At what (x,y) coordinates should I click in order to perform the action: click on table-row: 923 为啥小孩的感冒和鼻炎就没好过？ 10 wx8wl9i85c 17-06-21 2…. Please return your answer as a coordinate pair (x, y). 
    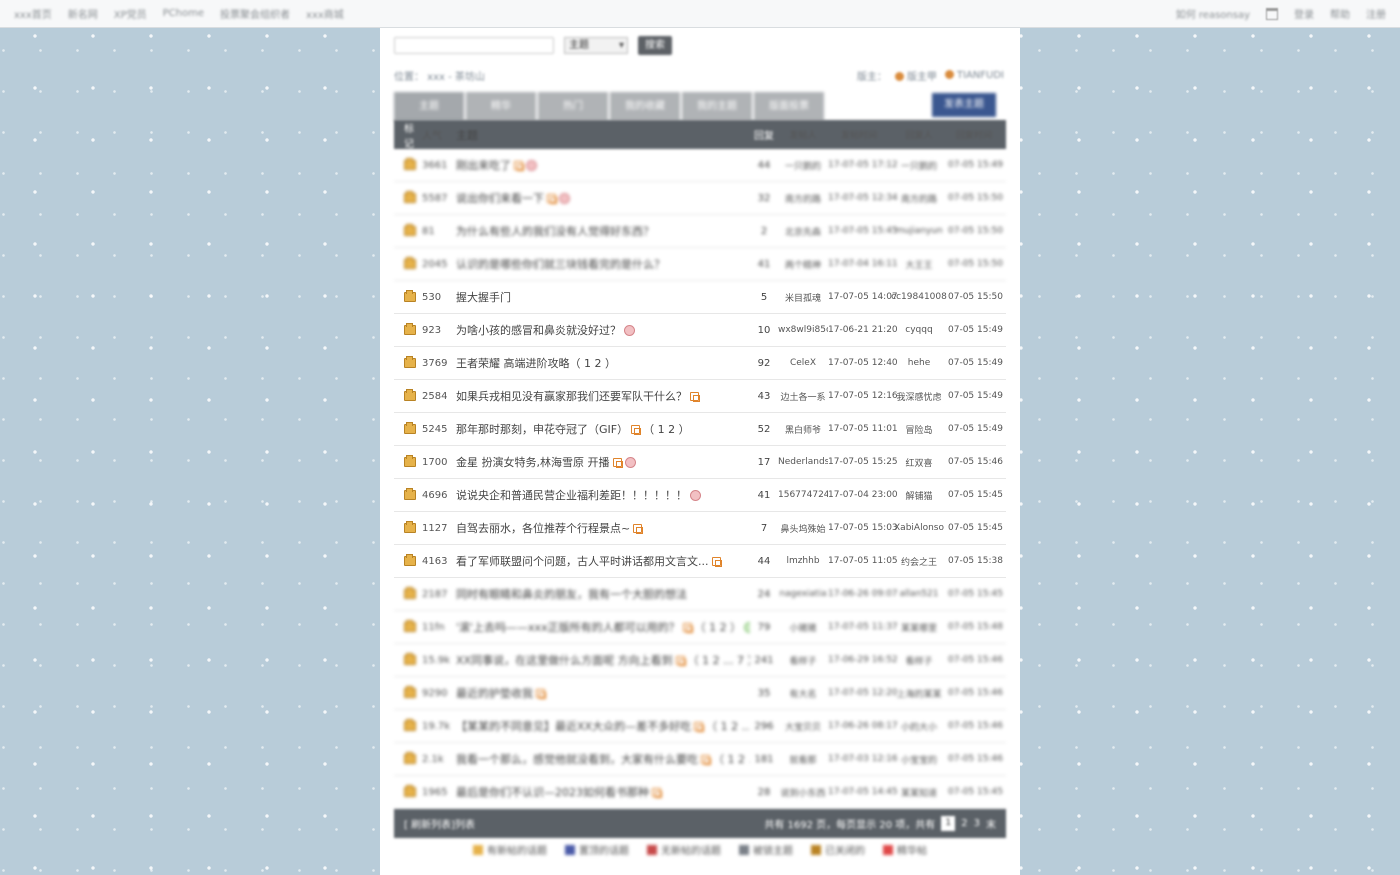
    Looking at the image, I should click on (700, 330).